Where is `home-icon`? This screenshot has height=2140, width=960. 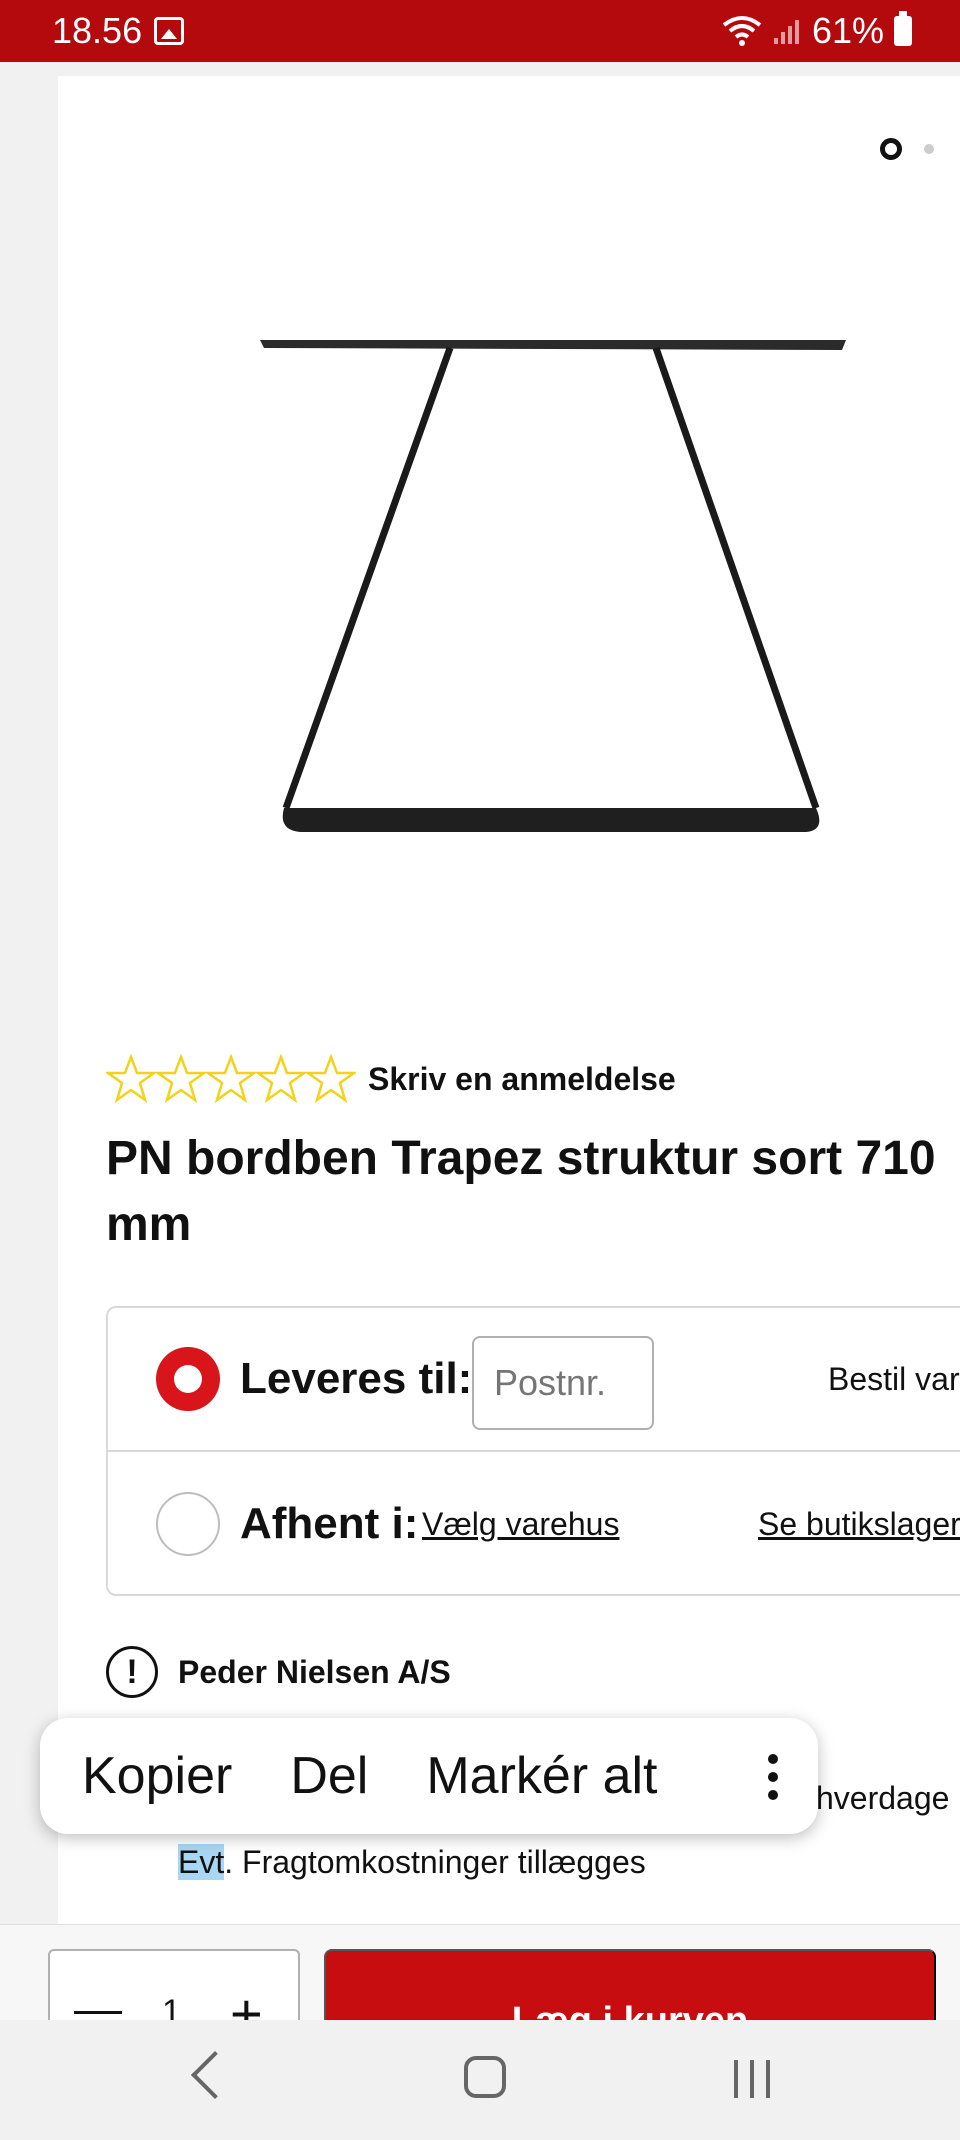 home-icon is located at coordinates (485, 2077).